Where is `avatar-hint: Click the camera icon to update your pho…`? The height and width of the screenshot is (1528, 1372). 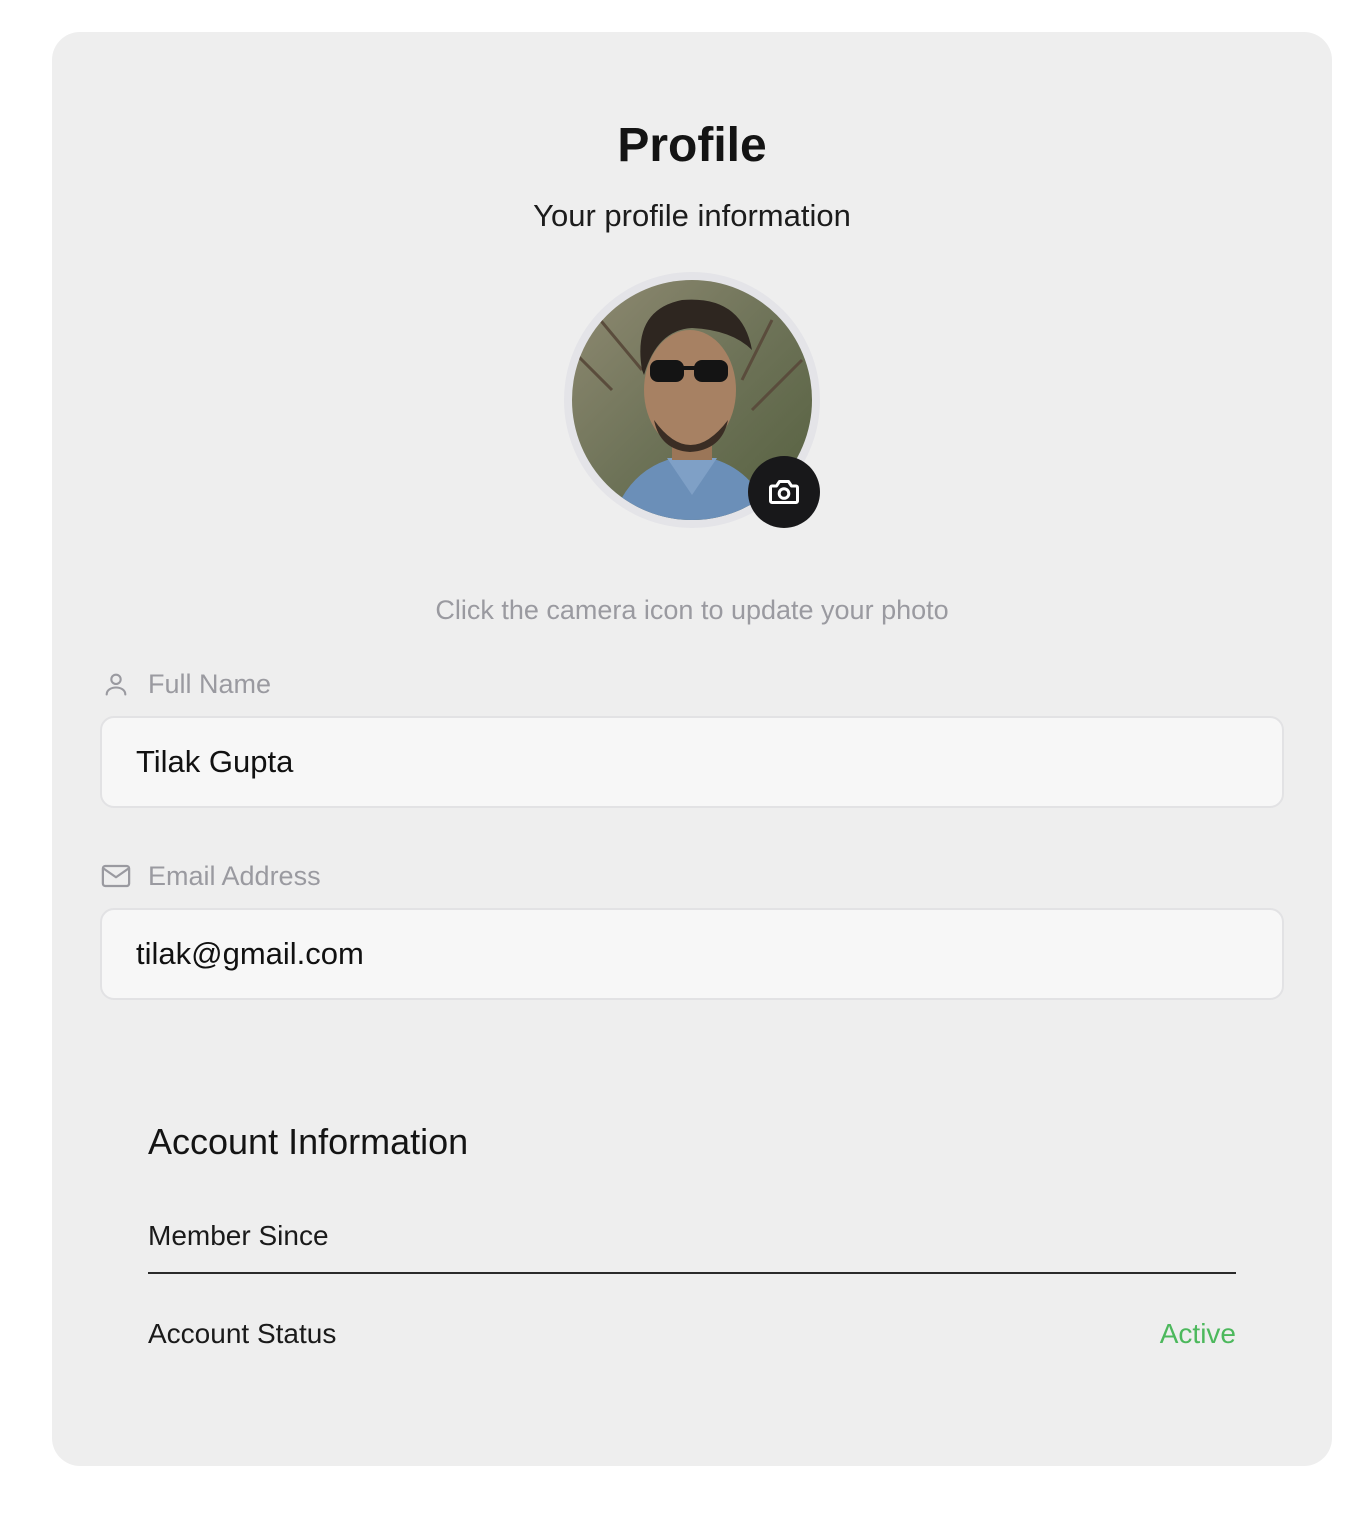 avatar-hint: Click the camera icon to update your pho… is located at coordinates (692, 610).